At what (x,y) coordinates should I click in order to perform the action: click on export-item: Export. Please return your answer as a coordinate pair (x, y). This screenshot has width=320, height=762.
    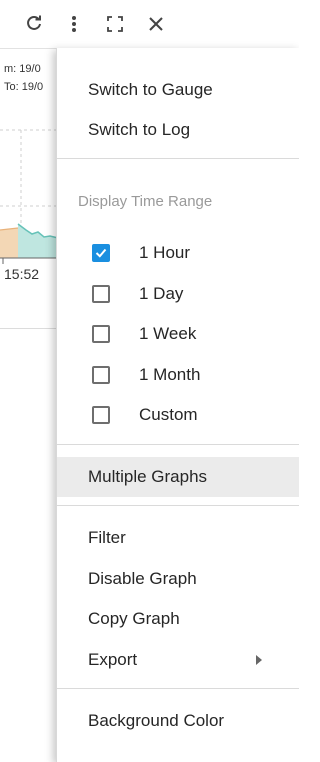
    Looking at the image, I should click on (178, 660).